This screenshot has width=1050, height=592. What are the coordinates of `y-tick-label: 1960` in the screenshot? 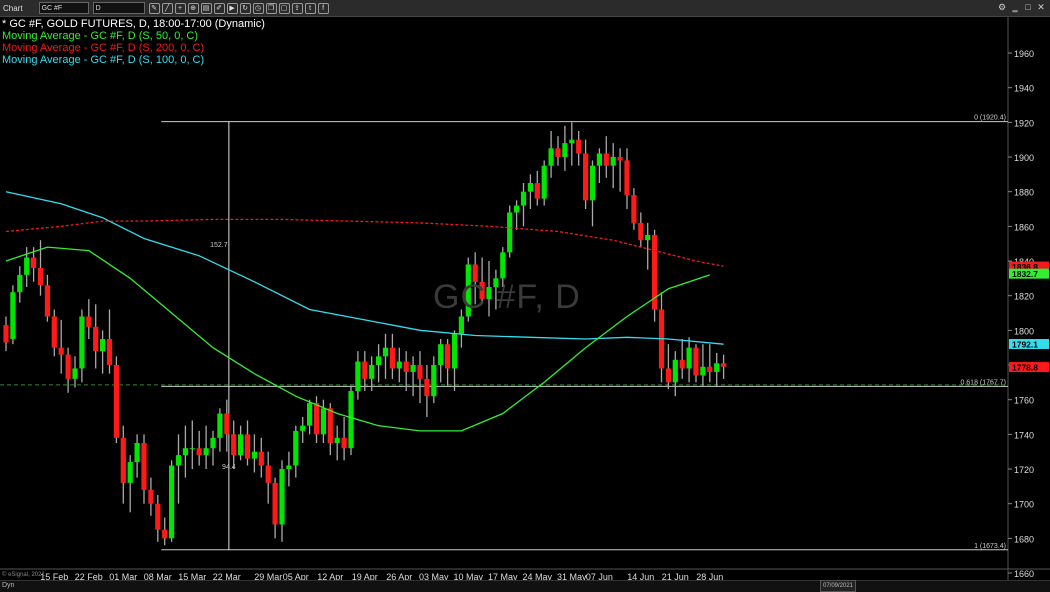 It's located at (1024, 54).